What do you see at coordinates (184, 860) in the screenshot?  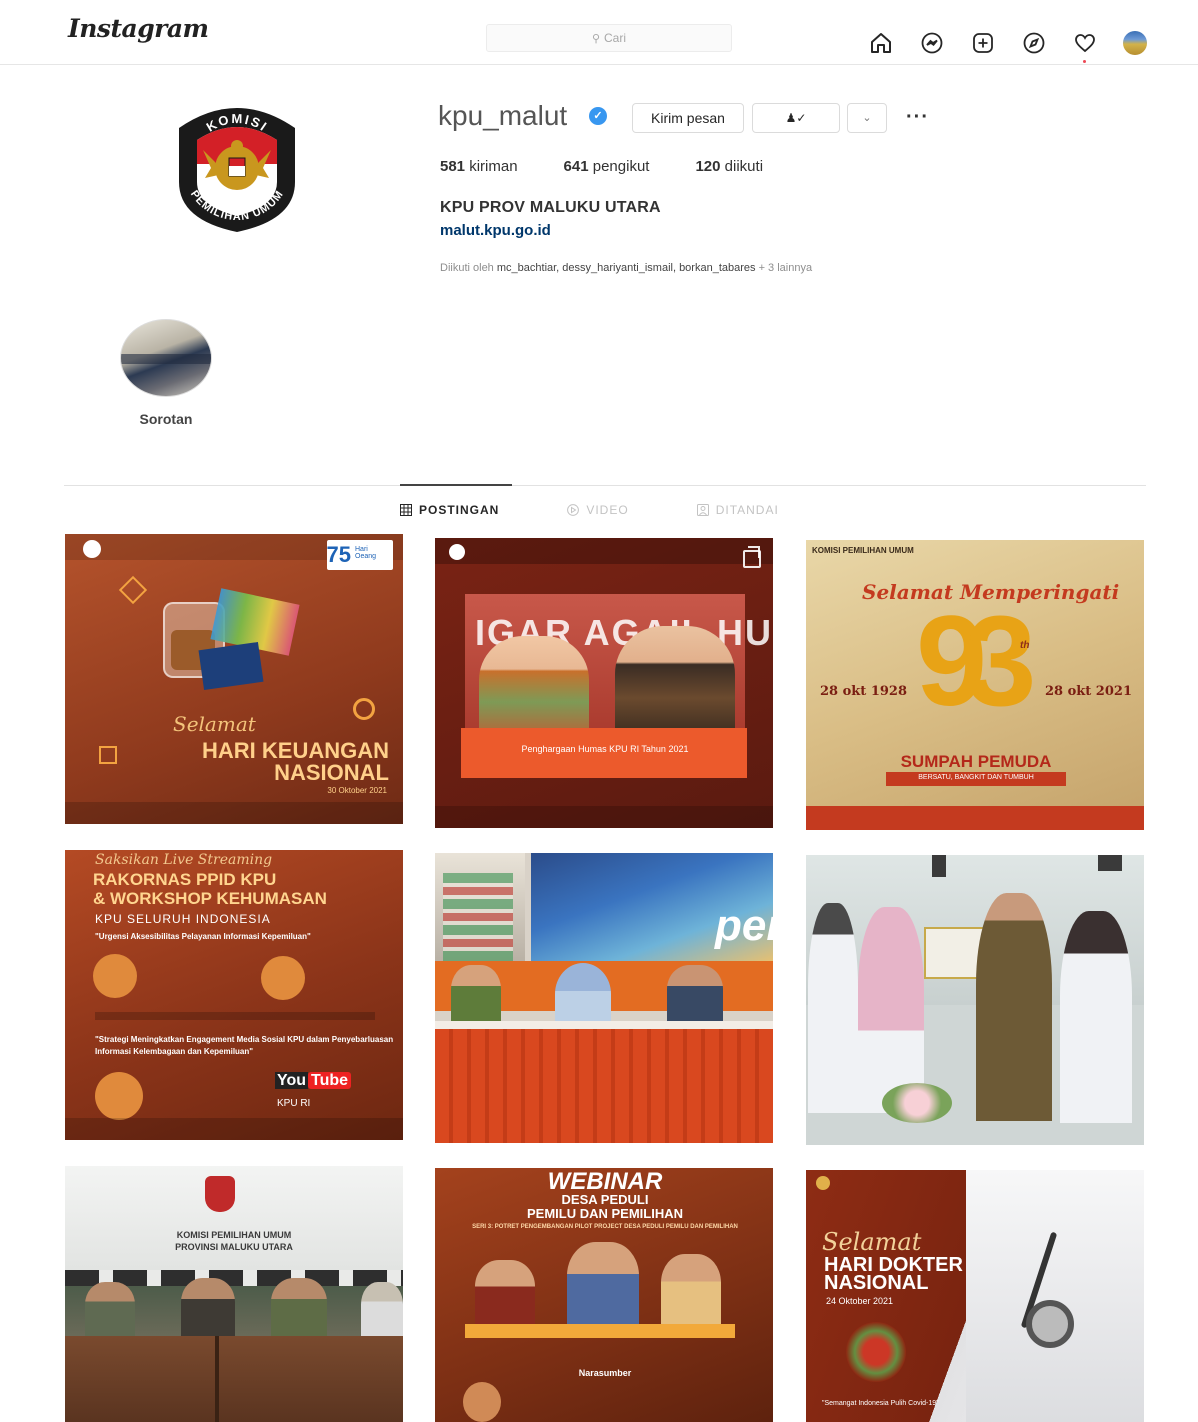 I see `post-caption-script: Saksikan Live Streaming` at bounding box center [184, 860].